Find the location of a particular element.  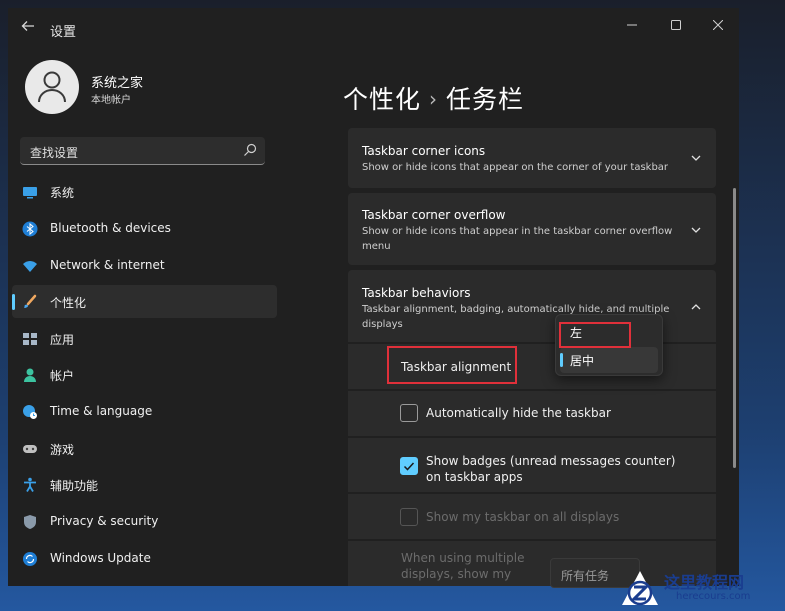

sidebar-item-windows-update: Windows Update is located at coordinates (144, 558).